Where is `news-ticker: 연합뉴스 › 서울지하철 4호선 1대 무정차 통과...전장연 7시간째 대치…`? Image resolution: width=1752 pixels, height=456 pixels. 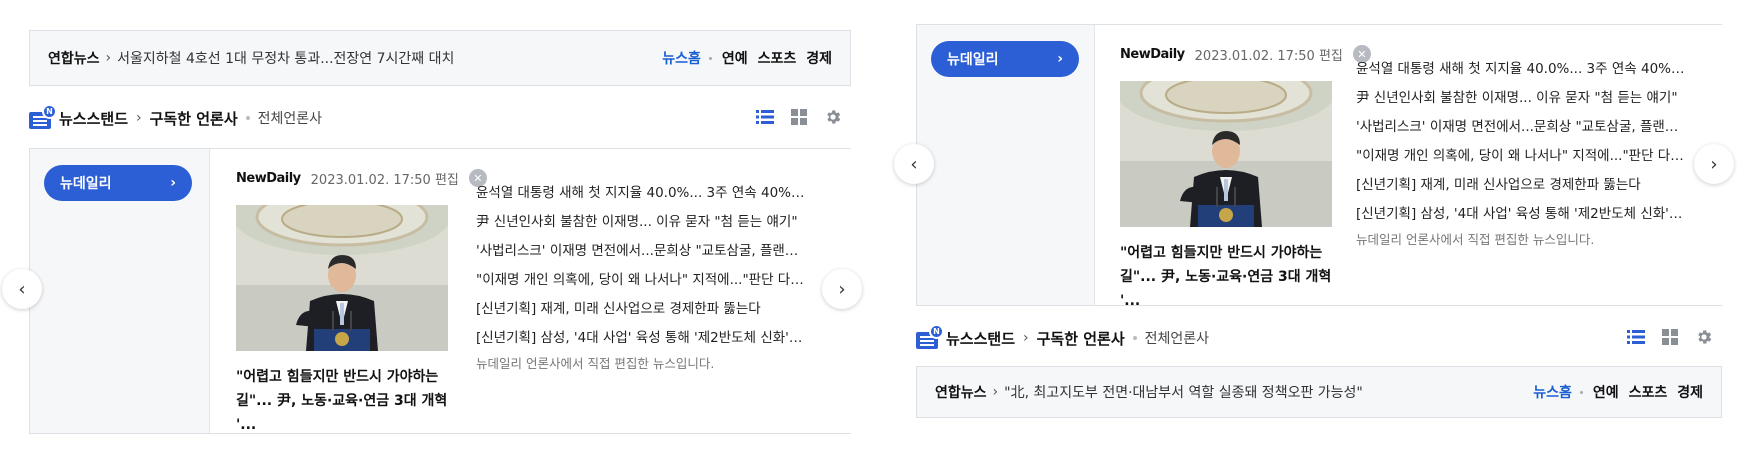
news-ticker: 연합뉴스 › 서울지하철 4호선 1대 무정차 통과...전장연 7시간째 대치… is located at coordinates (440, 58).